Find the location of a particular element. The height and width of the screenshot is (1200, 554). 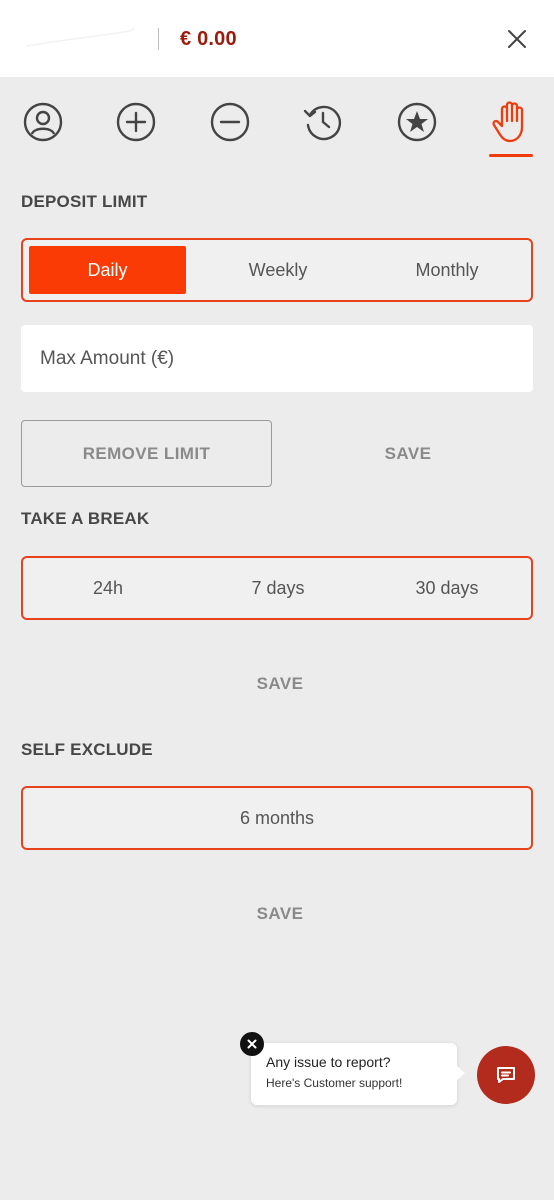

take-a-break-title: TAKE A BREAK is located at coordinates (85, 518).